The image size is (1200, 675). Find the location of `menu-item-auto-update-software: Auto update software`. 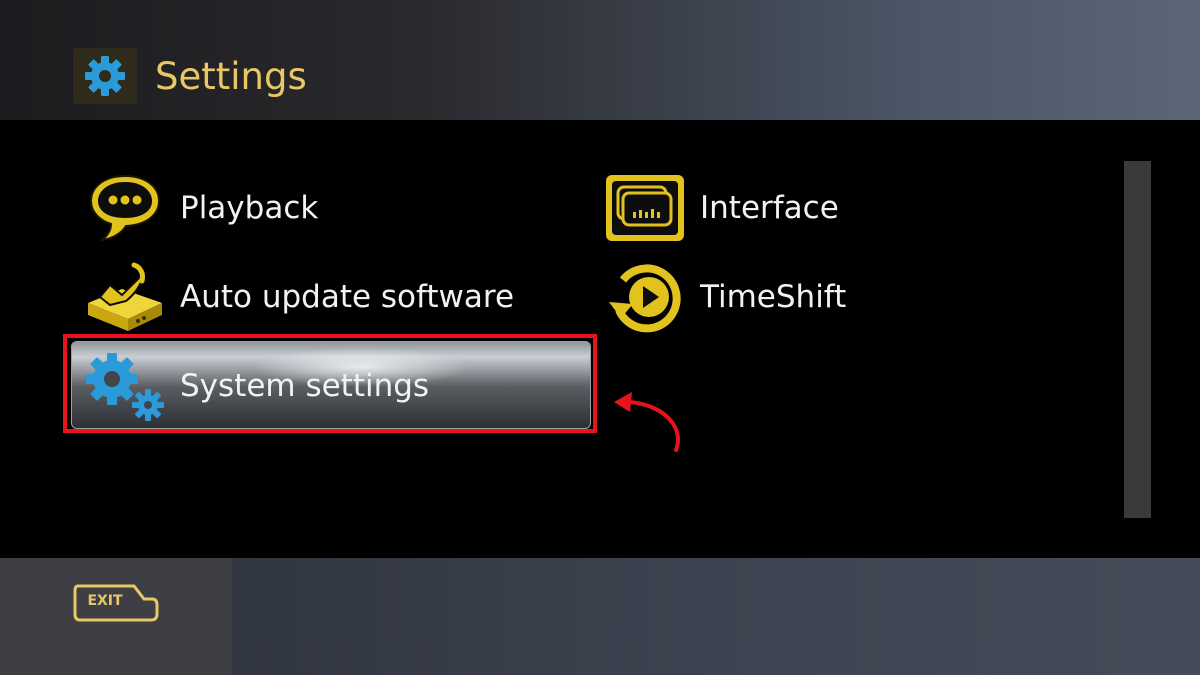

menu-item-auto-update-software: Auto update software is located at coordinates (297, 297).